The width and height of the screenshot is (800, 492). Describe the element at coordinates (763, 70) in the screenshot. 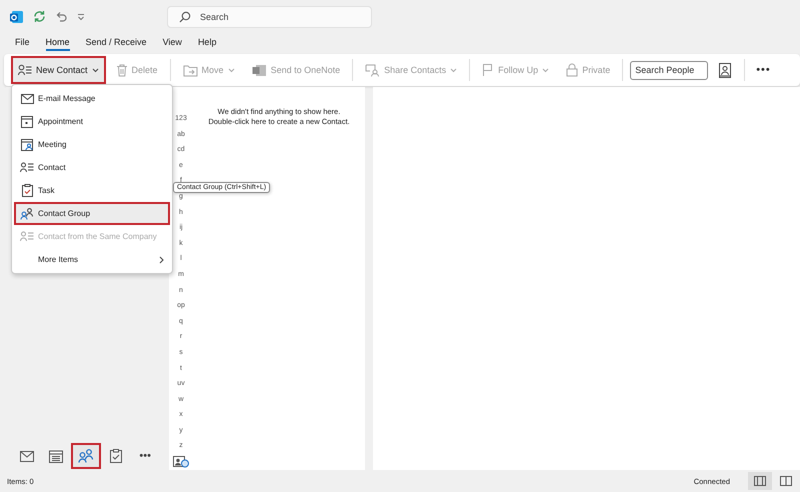

I see `more-options-button: •••` at that location.